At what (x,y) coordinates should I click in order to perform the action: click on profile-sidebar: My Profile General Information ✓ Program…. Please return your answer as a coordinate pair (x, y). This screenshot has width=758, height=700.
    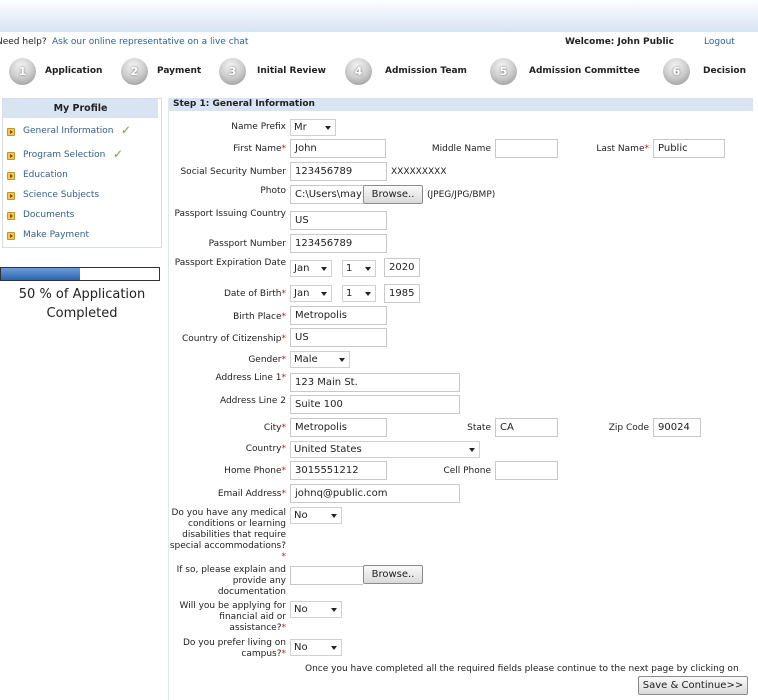
    Looking at the image, I should click on (82, 173).